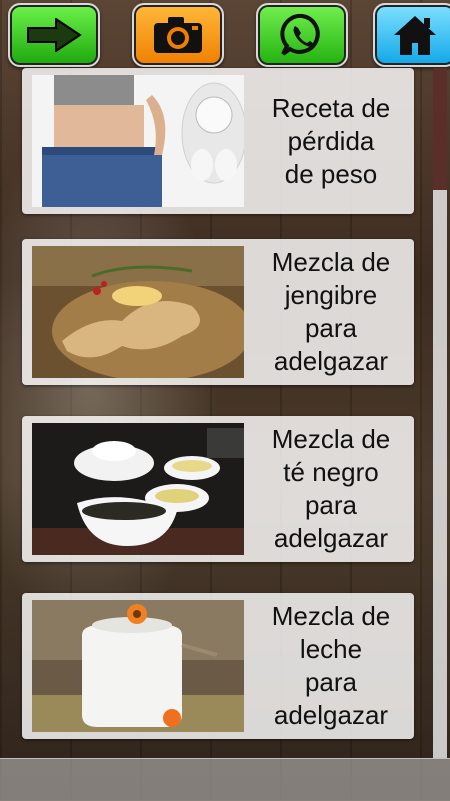 This screenshot has width=450, height=801. What do you see at coordinates (415, 35) in the screenshot?
I see `home-icon` at bounding box center [415, 35].